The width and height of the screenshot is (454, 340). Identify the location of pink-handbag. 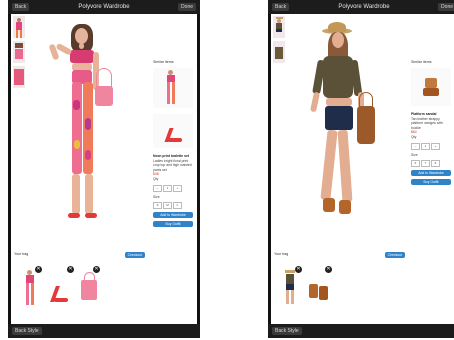
(104, 96).